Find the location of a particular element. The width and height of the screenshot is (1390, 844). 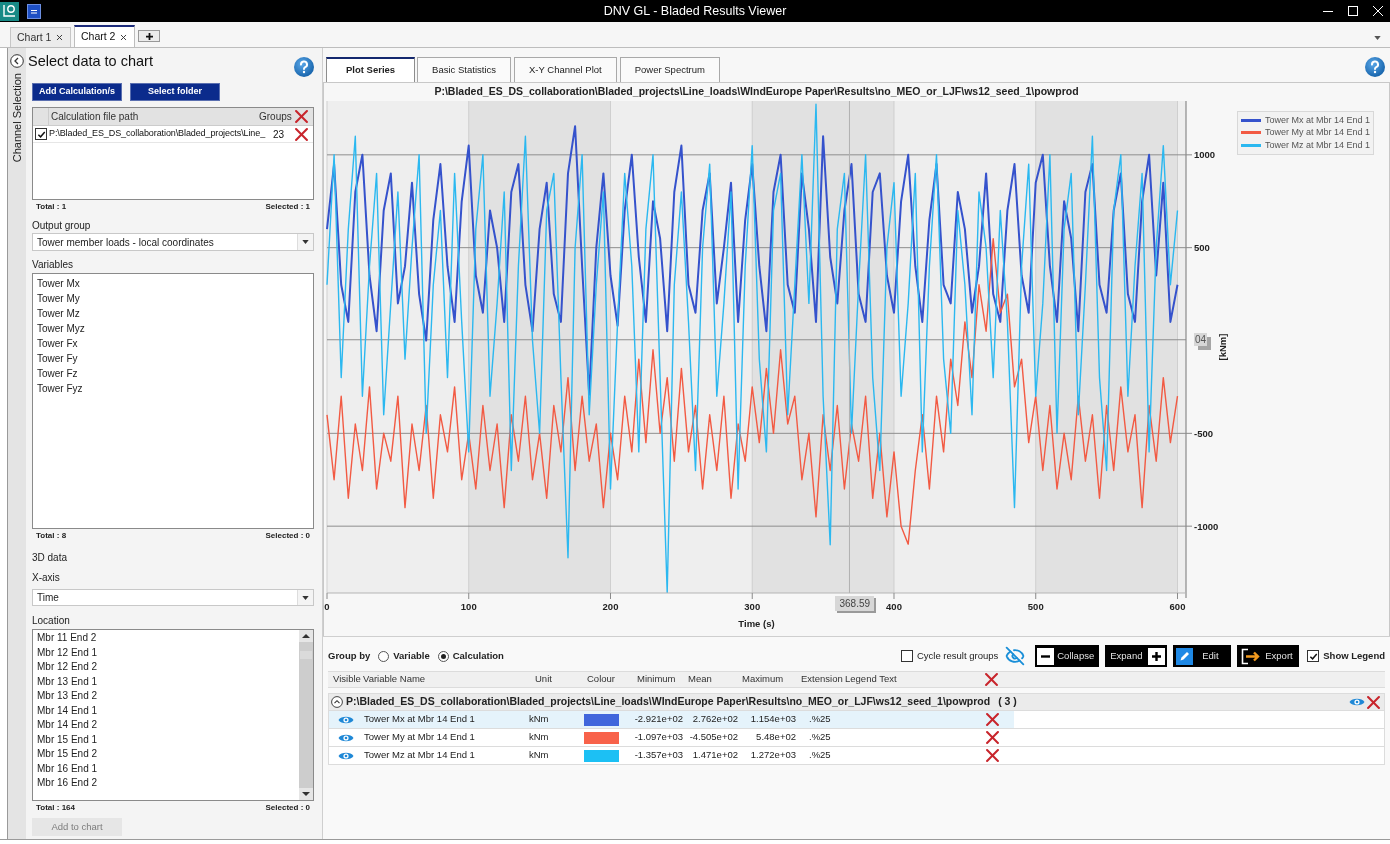

table-cell-text: Tower Mx at Mbr 14 End 1 is located at coordinates (419, 719).